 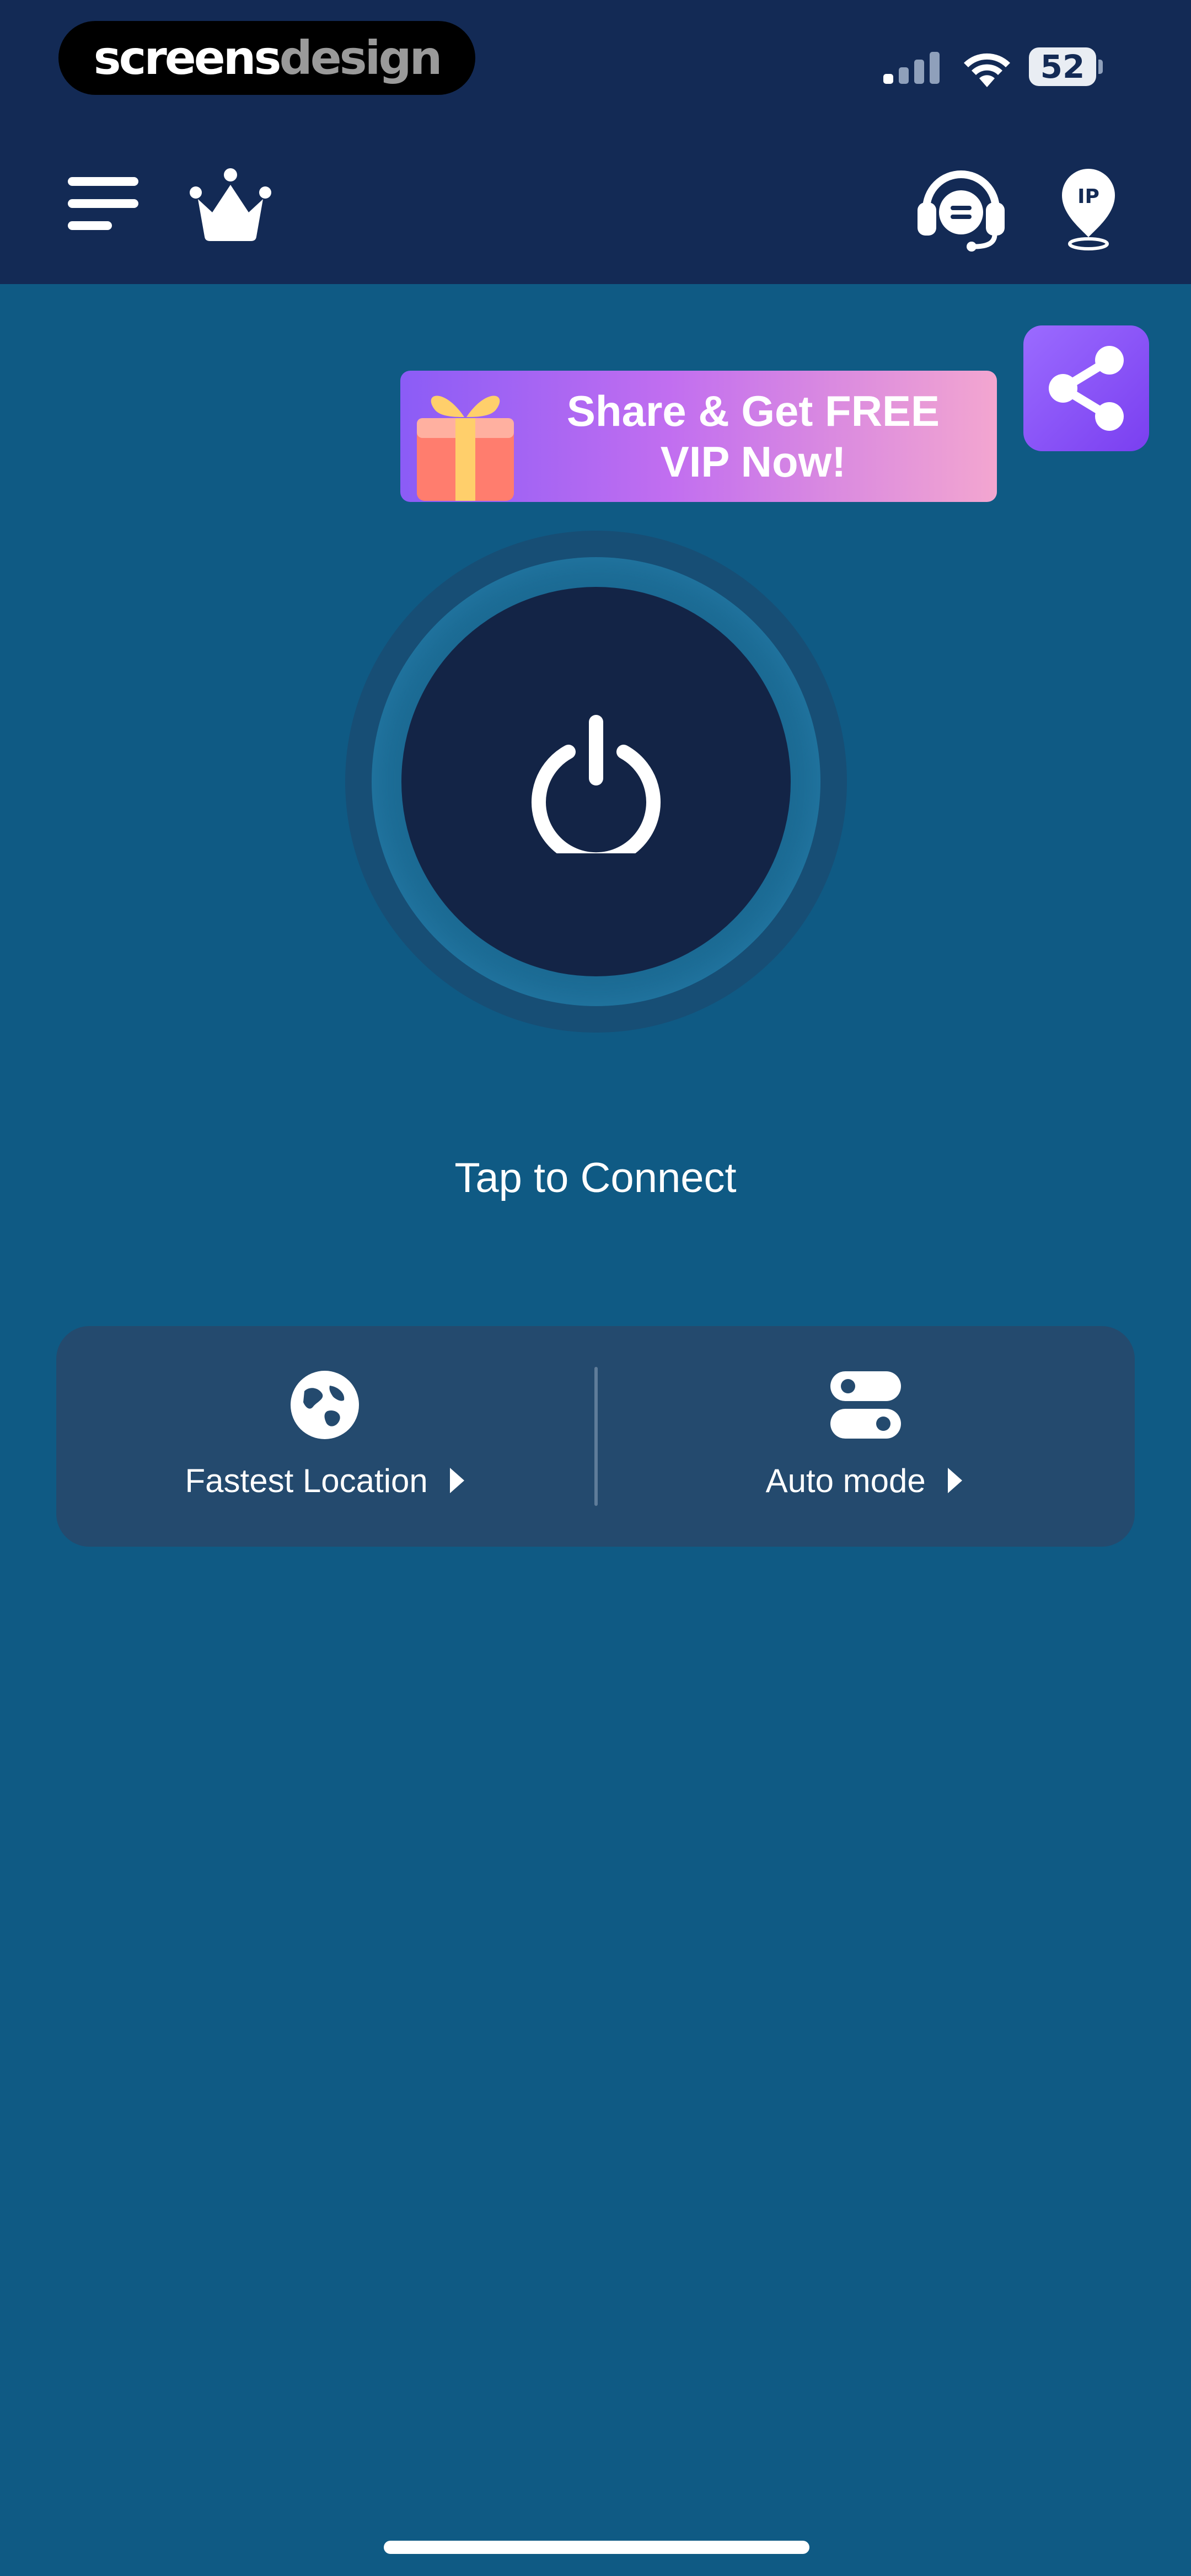 What do you see at coordinates (465, 448) in the screenshot?
I see `gift-icon` at bounding box center [465, 448].